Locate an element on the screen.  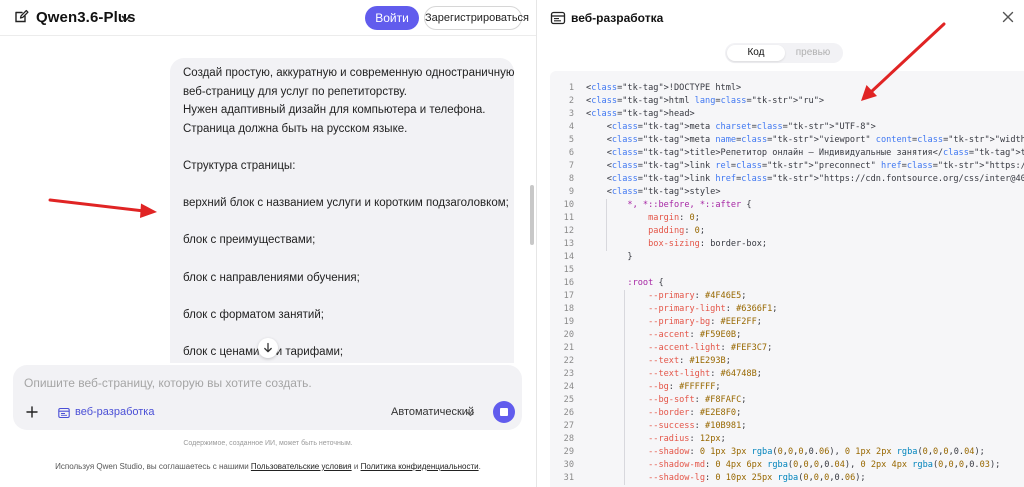
tab-preview: превью is located at coordinates (813, 53).